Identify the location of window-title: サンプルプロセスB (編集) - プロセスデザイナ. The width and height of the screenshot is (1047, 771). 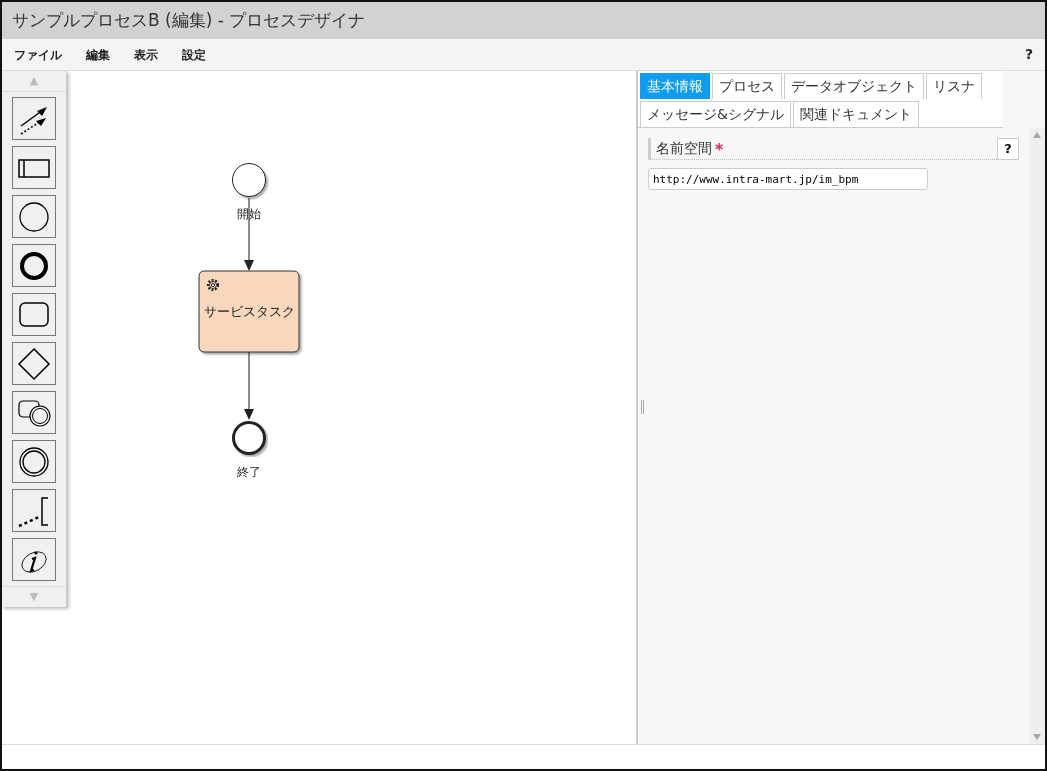
(189, 20).